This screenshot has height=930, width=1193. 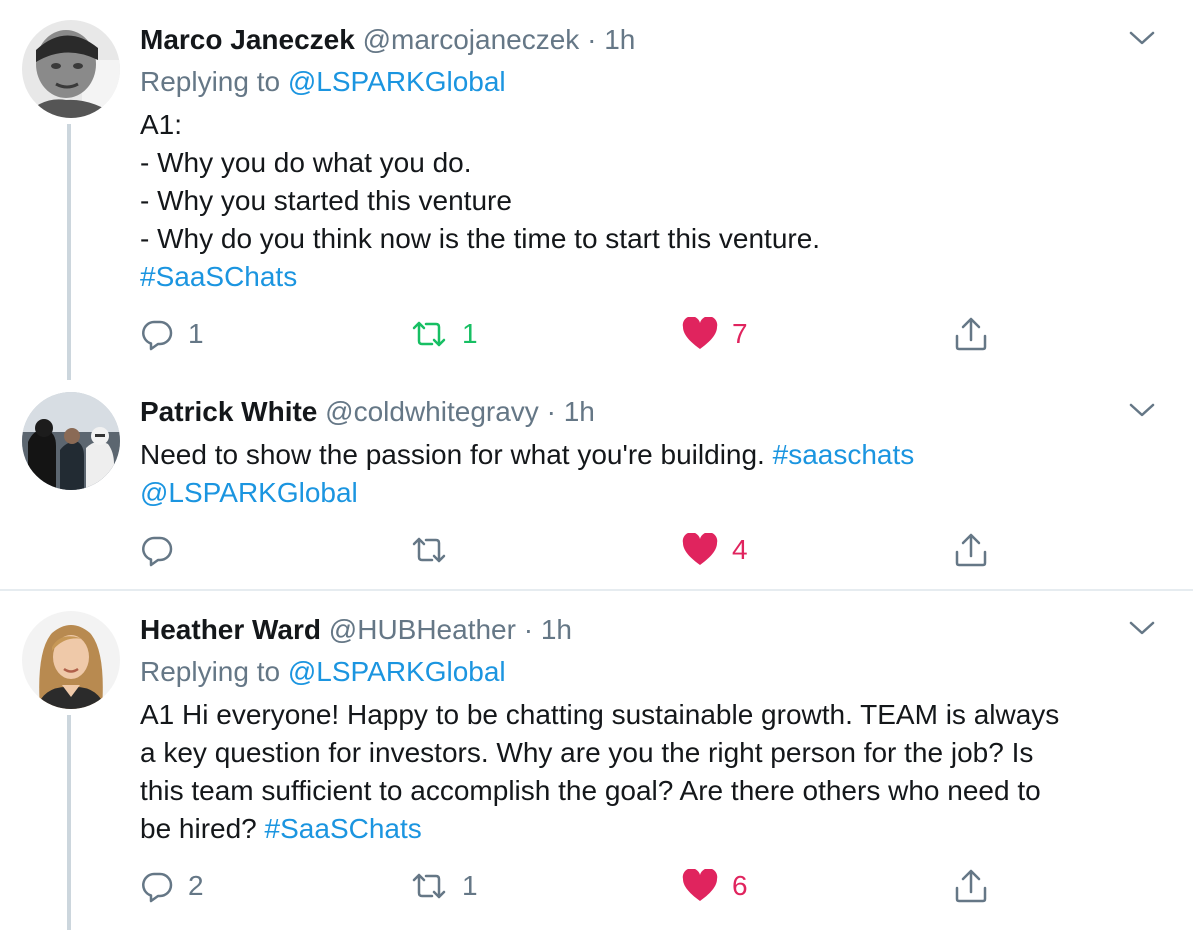 What do you see at coordinates (161, 124) in the screenshot?
I see `tweet-line: A1:` at bounding box center [161, 124].